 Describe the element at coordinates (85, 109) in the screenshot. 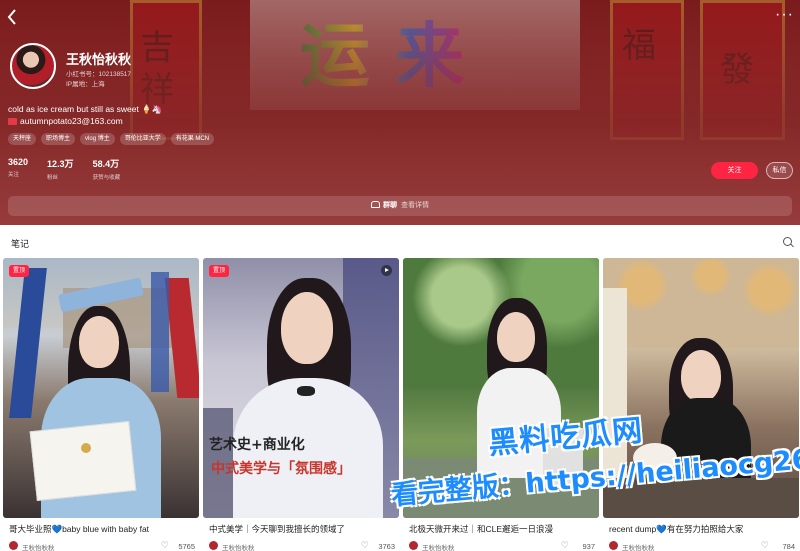

I see `bio-text: cold as ice cream but still as sweet 🍦🦄` at that location.